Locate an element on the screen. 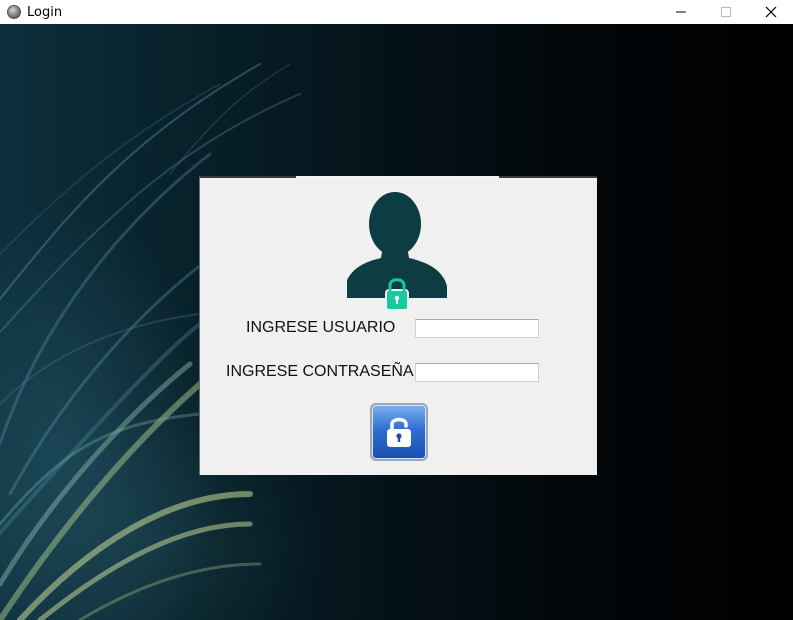 The height and width of the screenshot is (620, 793). close-button is located at coordinates (770, 12).